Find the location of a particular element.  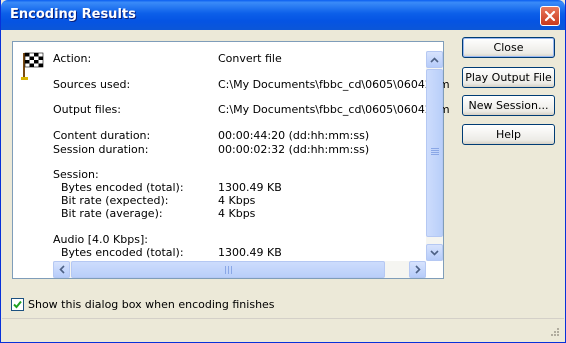

resize-grip-icon is located at coordinates (554, 333).